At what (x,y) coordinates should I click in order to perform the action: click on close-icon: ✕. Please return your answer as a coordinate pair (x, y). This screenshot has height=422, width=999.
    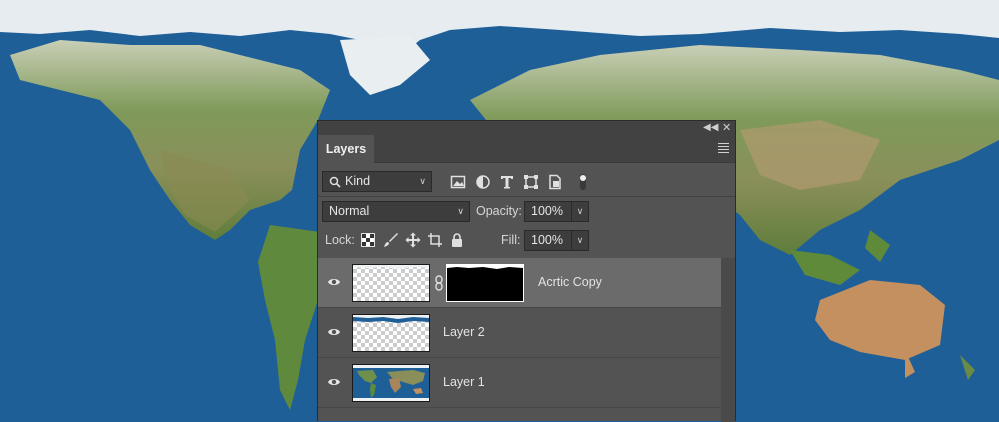
    Looking at the image, I should click on (726, 128).